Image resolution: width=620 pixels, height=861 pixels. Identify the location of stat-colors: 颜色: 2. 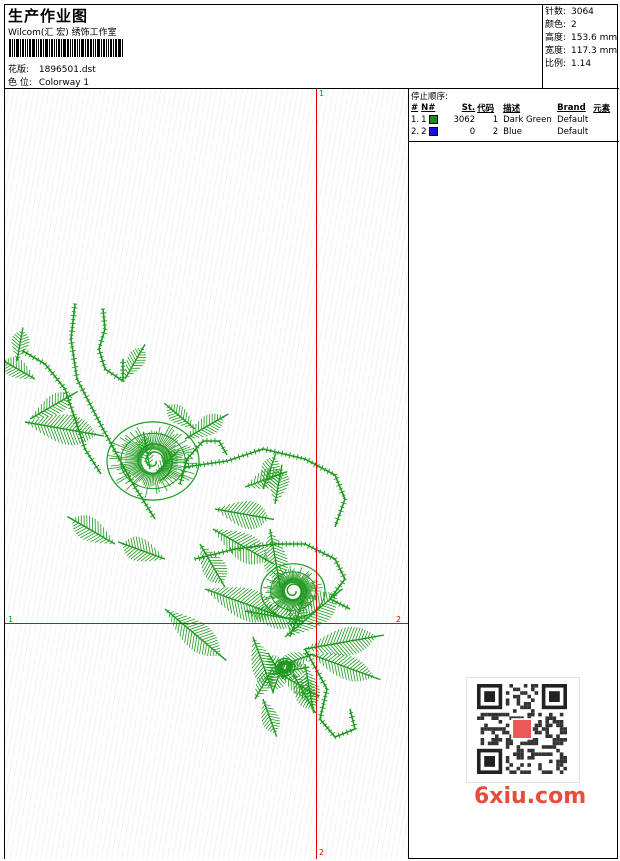
(582, 25).